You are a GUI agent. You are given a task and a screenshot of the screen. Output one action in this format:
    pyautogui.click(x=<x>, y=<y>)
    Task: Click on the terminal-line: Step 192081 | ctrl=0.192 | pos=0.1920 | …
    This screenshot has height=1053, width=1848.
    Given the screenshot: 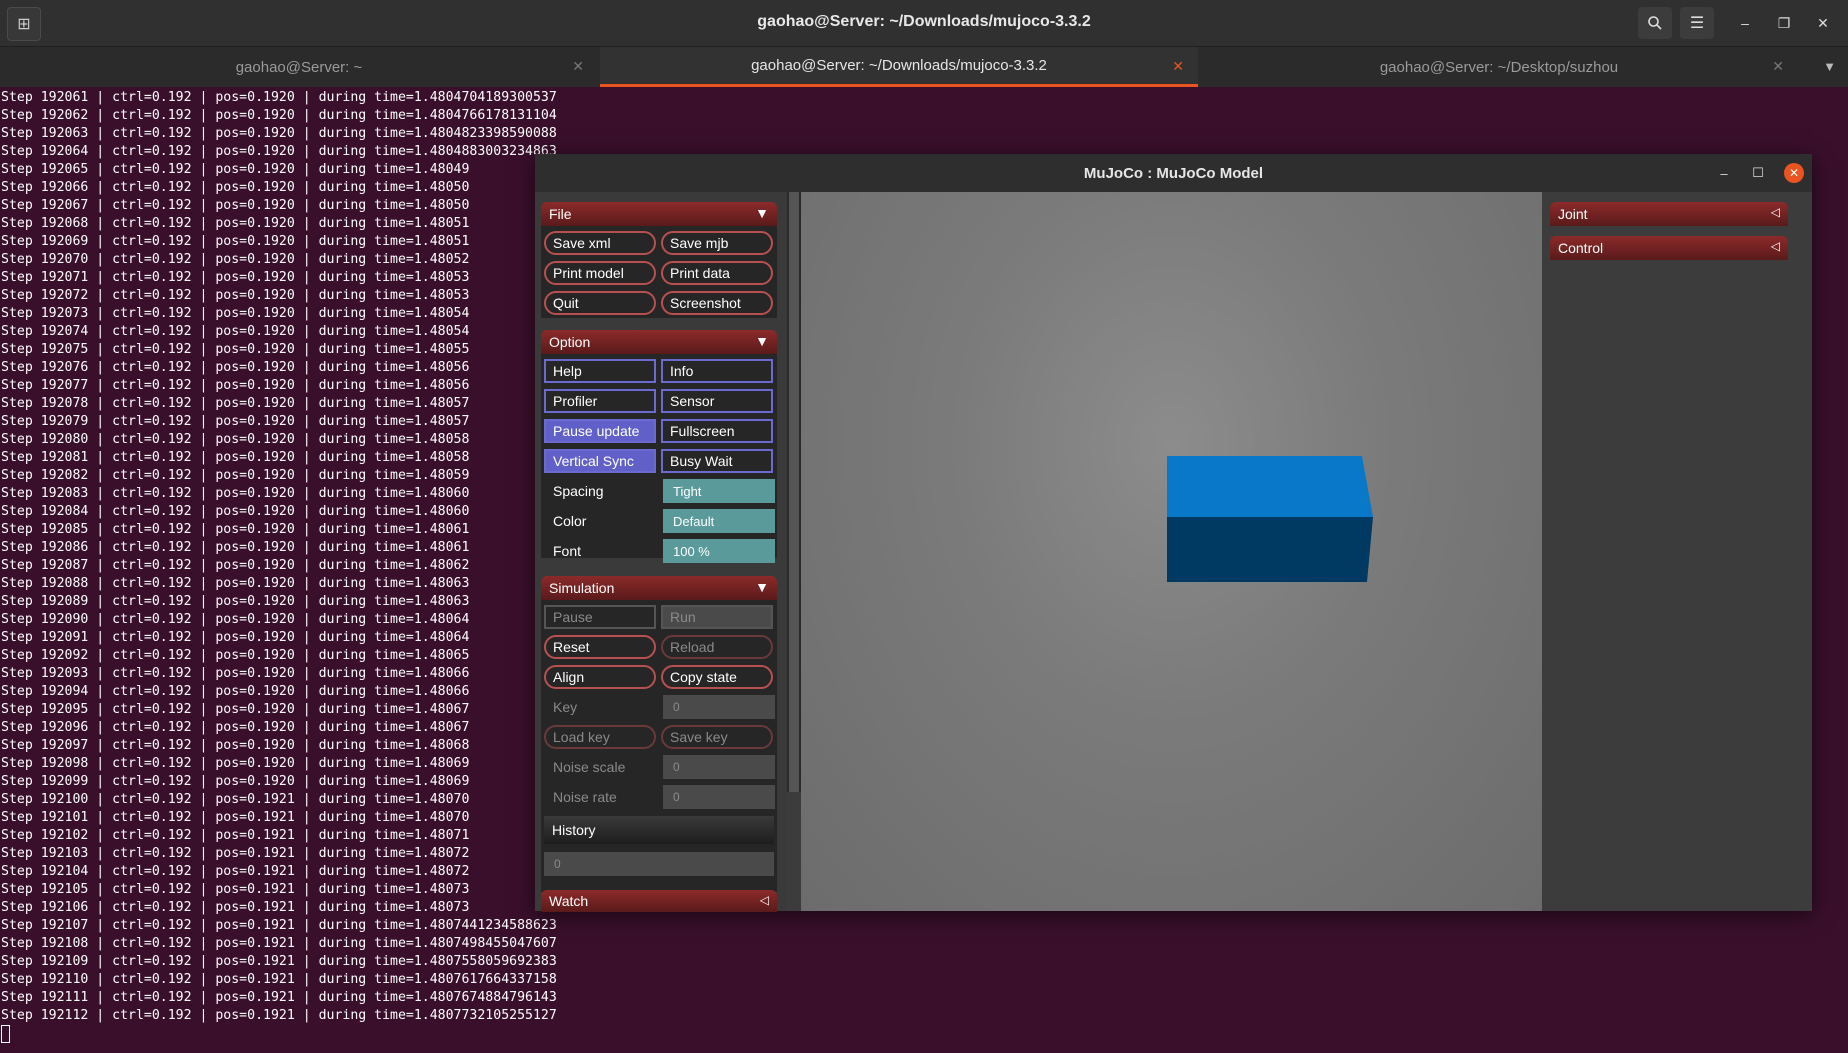 What is the action you would take?
    pyautogui.click(x=235, y=457)
    